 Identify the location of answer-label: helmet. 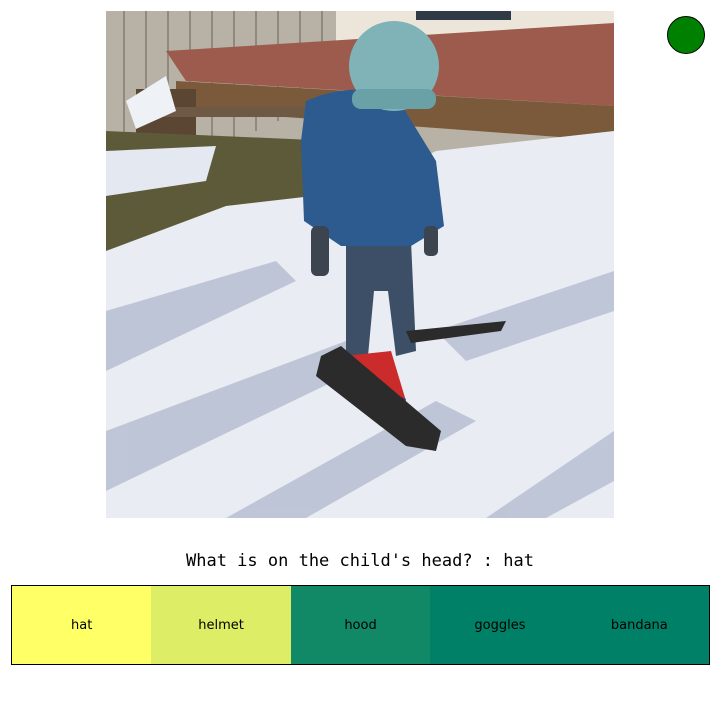
(221, 625).